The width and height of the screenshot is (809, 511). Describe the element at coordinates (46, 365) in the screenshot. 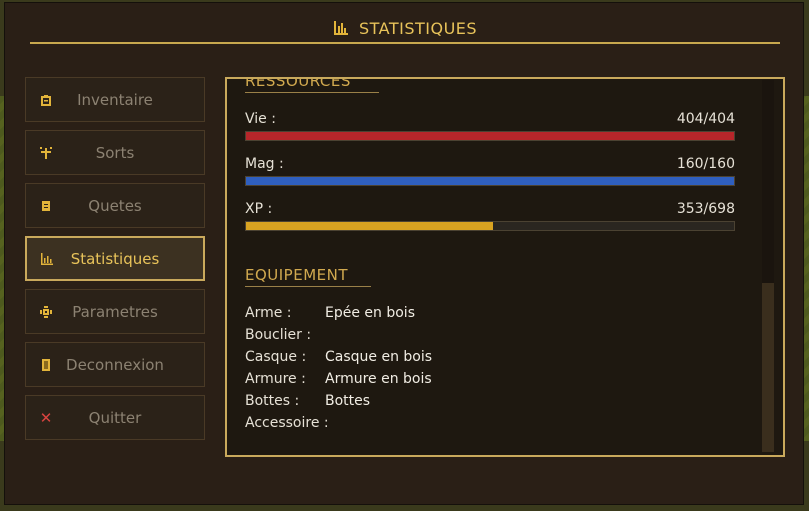

I see `door-icon` at that location.